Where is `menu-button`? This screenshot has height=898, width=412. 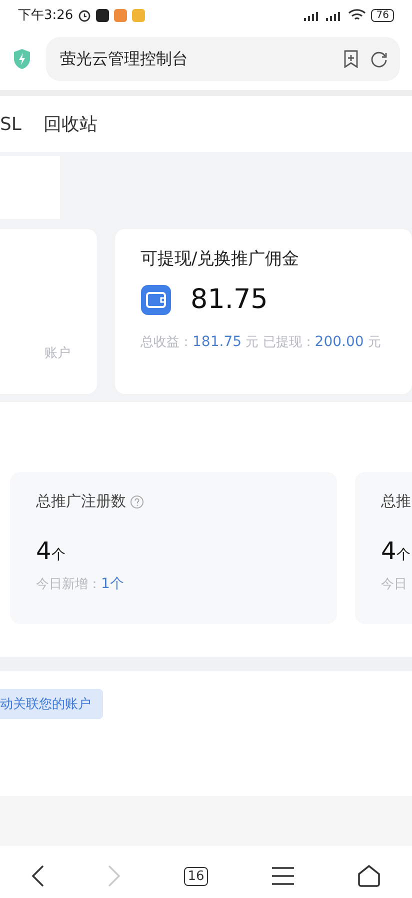 menu-button is located at coordinates (282, 876).